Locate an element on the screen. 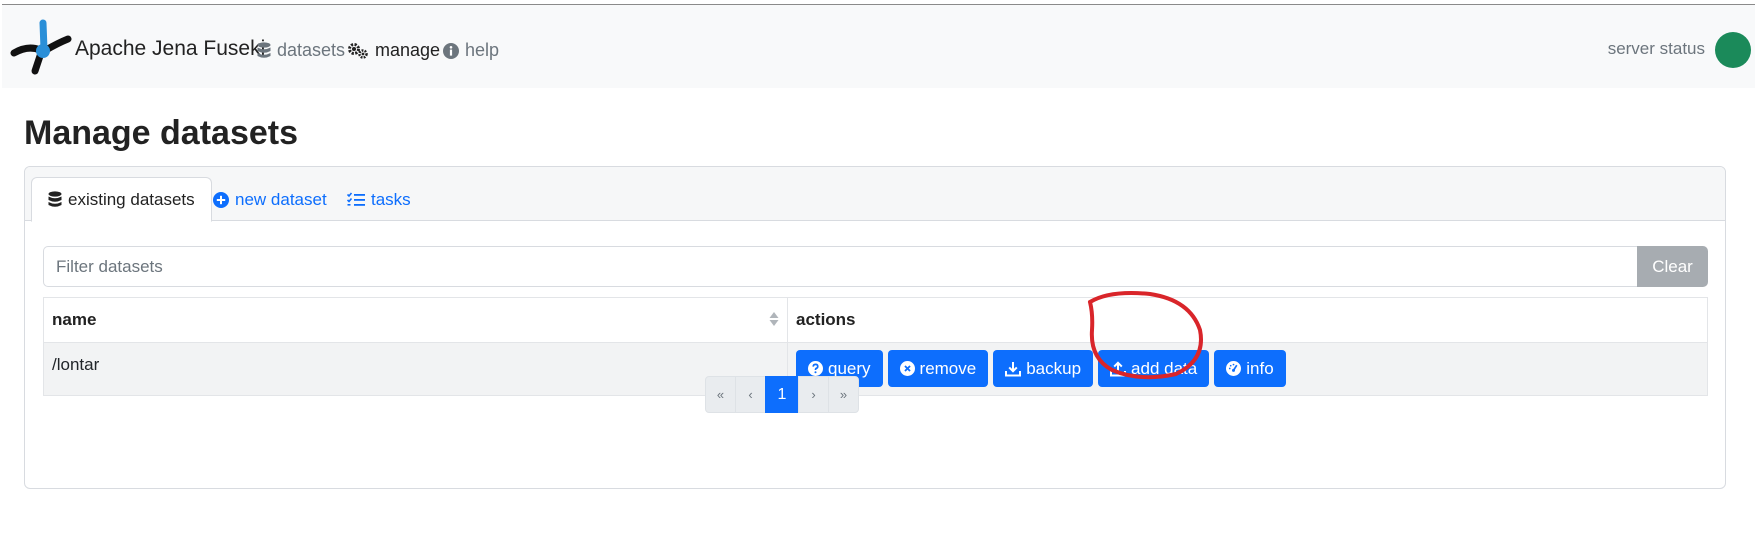 This screenshot has height=535, width=1759. dataset-actions-cell: query remove backup add data info is located at coordinates (1247, 369).